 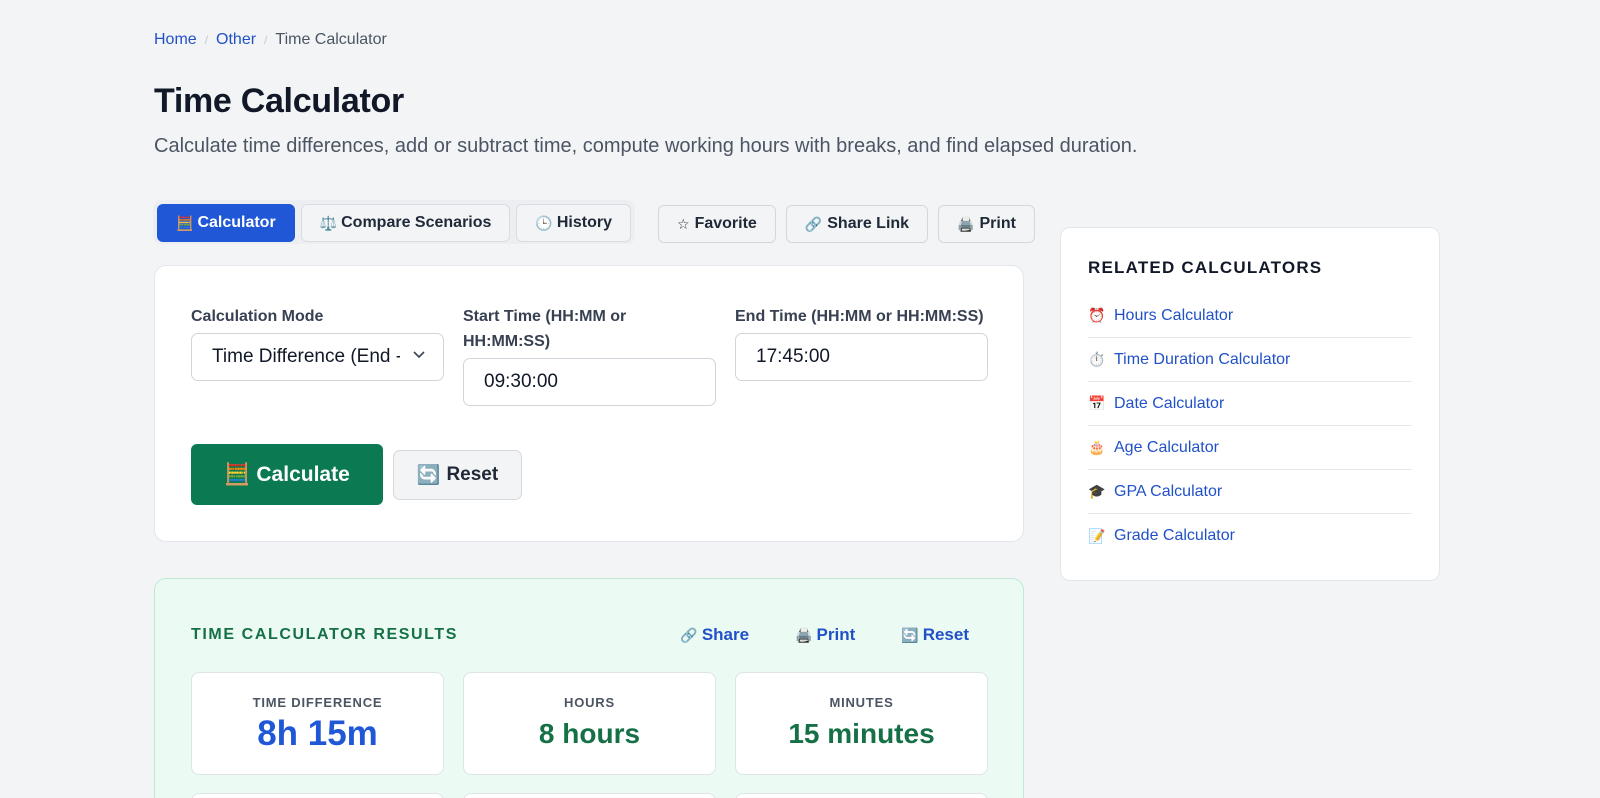 What do you see at coordinates (236, 40) in the screenshot?
I see `breadcrumb-other: Other` at bounding box center [236, 40].